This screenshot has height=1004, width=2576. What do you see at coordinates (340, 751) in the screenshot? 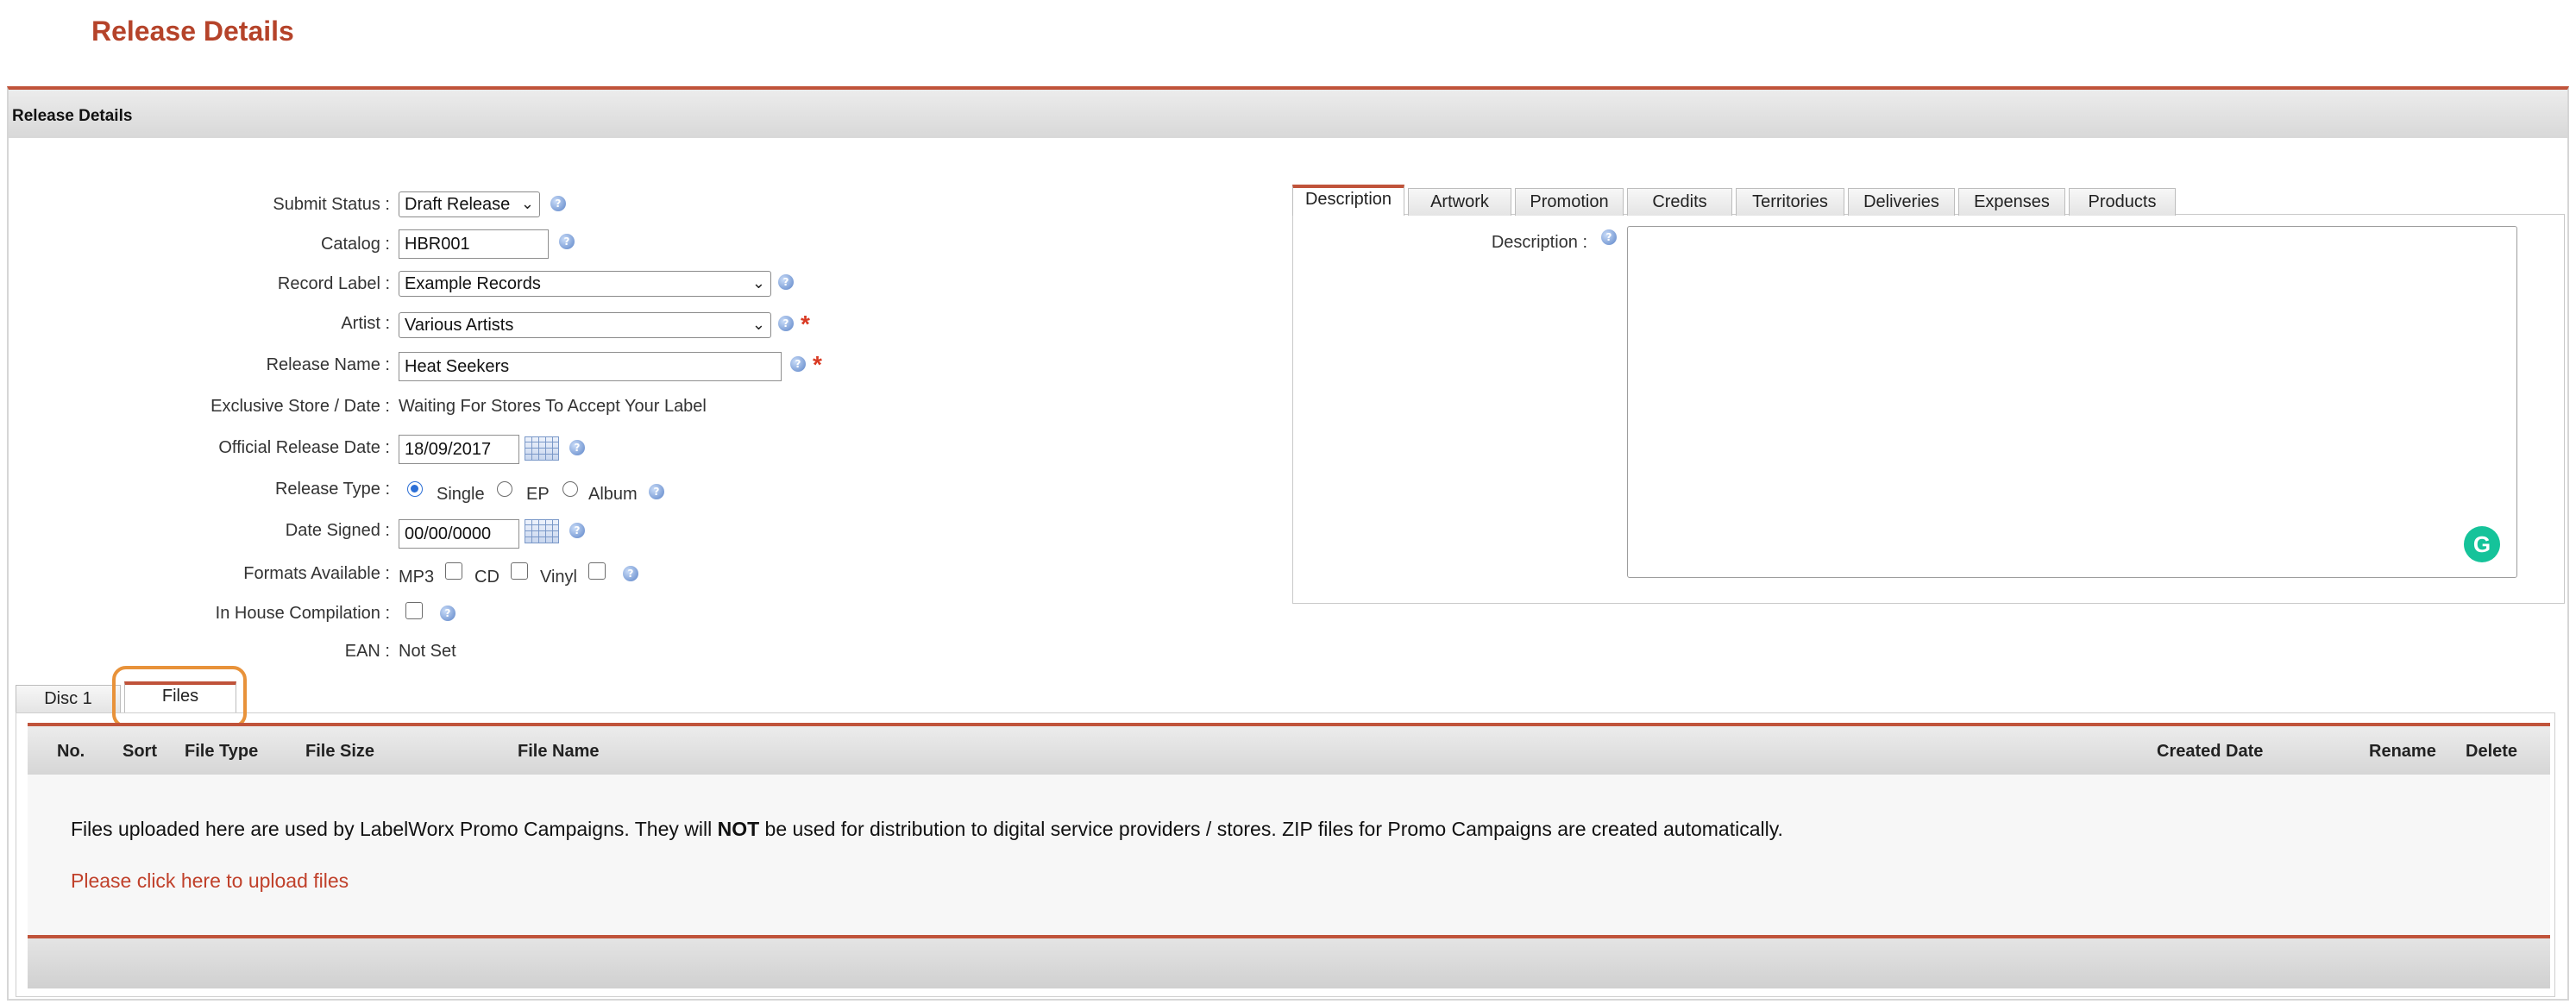
I see `column-file-size: File Size` at bounding box center [340, 751].